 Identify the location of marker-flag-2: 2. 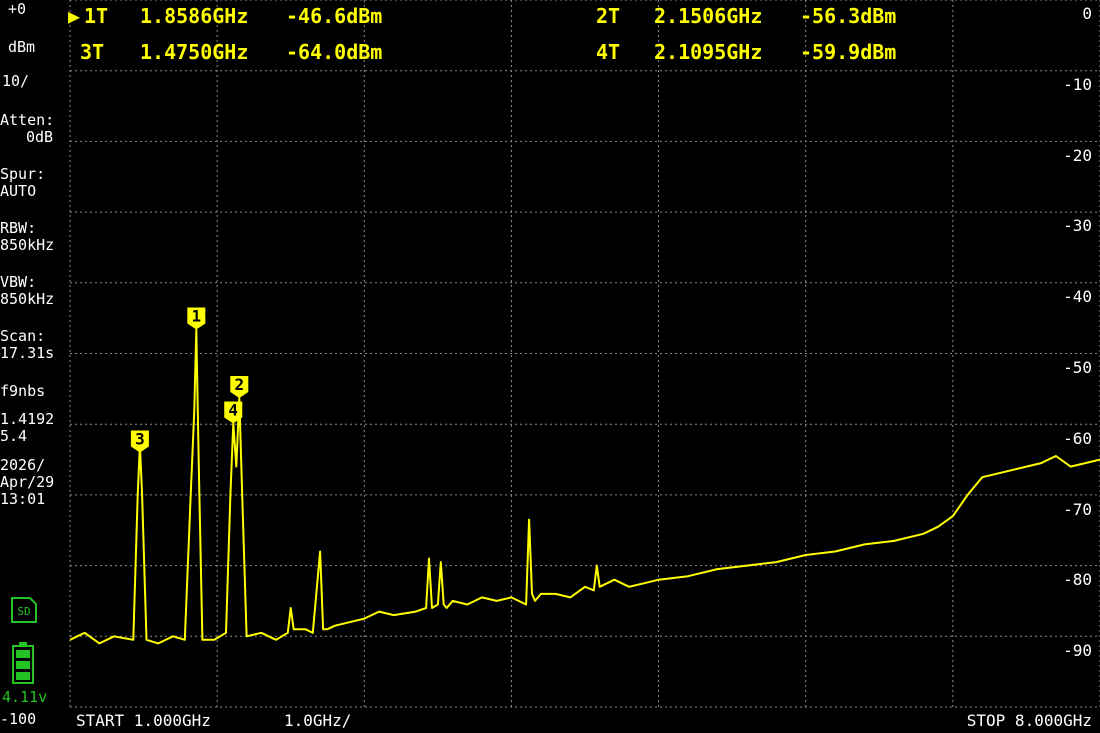
(239, 387).